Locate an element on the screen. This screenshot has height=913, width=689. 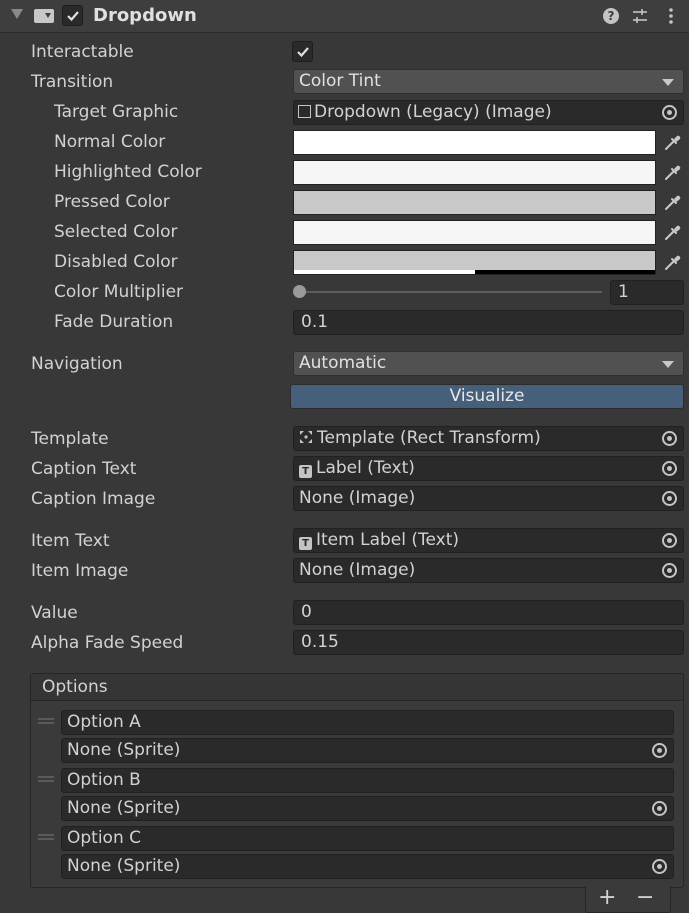
remove-option-button: − is located at coordinates (645, 897).